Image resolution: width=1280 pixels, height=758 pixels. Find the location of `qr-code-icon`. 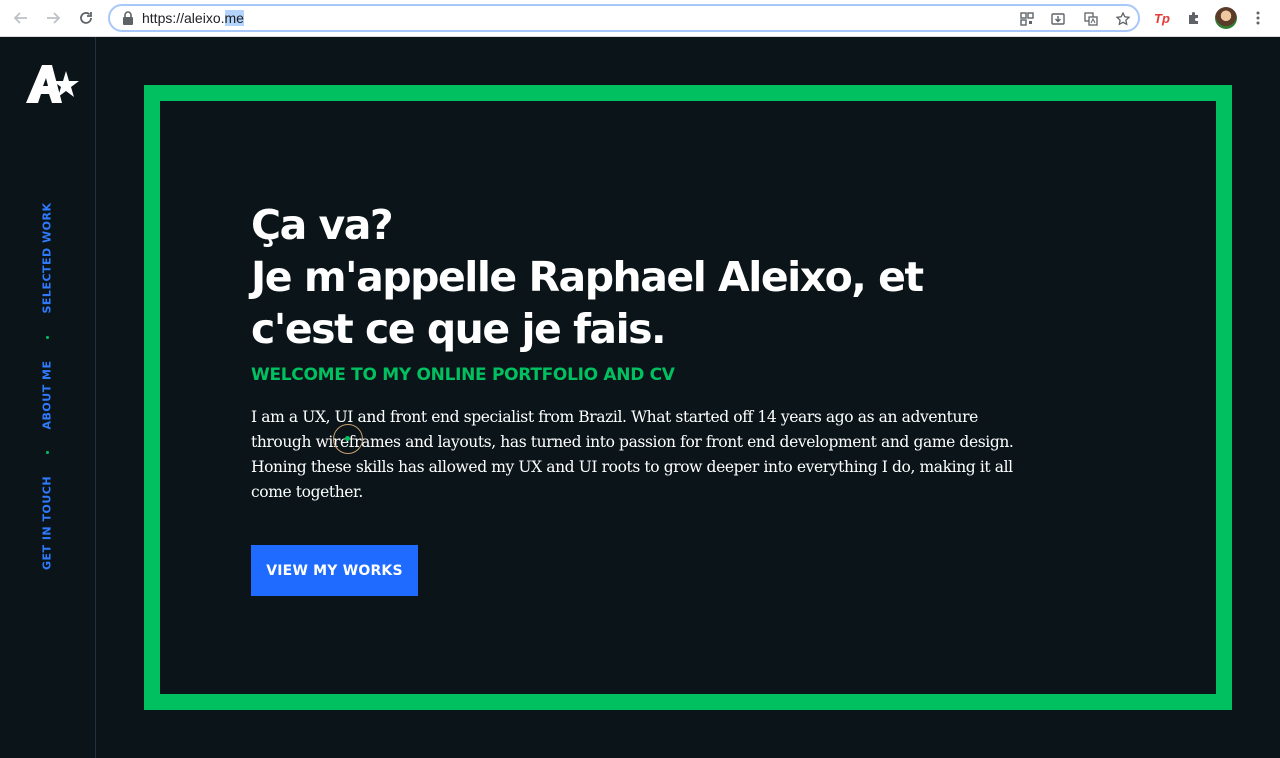

qr-code-icon is located at coordinates (1027, 19).